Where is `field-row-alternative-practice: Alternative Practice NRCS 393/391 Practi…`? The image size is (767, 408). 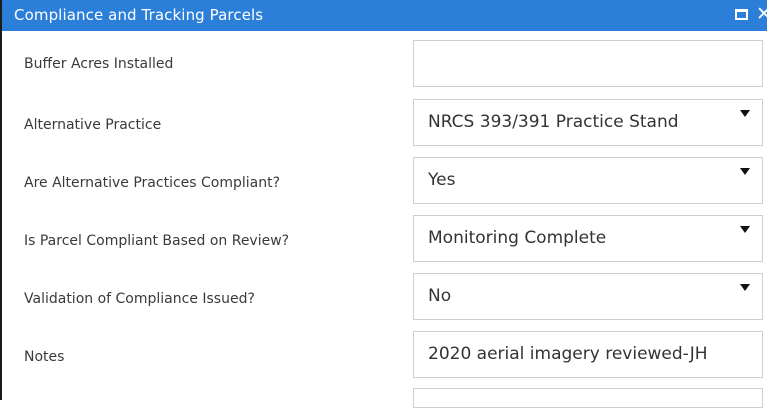 field-row-alternative-practice: Alternative Practice NRCS 393/391 Practi… is located at coordinates (384, 125).